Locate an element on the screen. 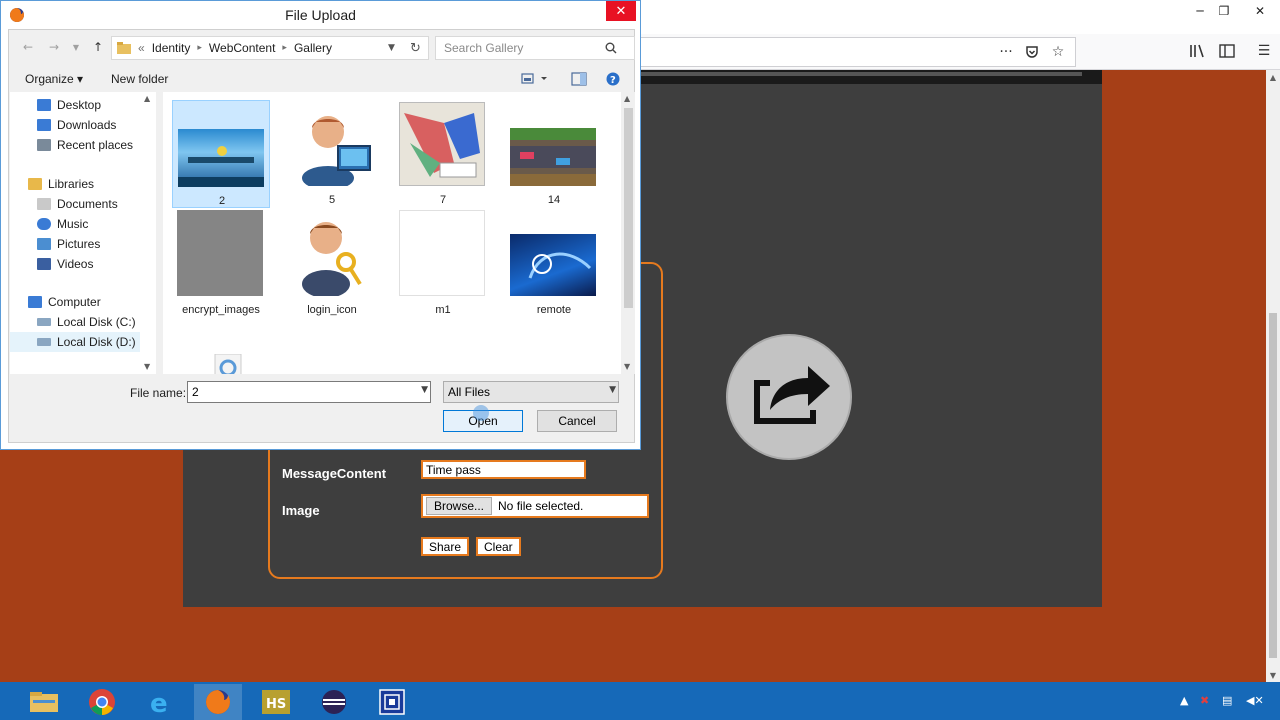 This screenshot has width=1280, height=720. file-item-14: 14 is located at coordinates (554, 154).